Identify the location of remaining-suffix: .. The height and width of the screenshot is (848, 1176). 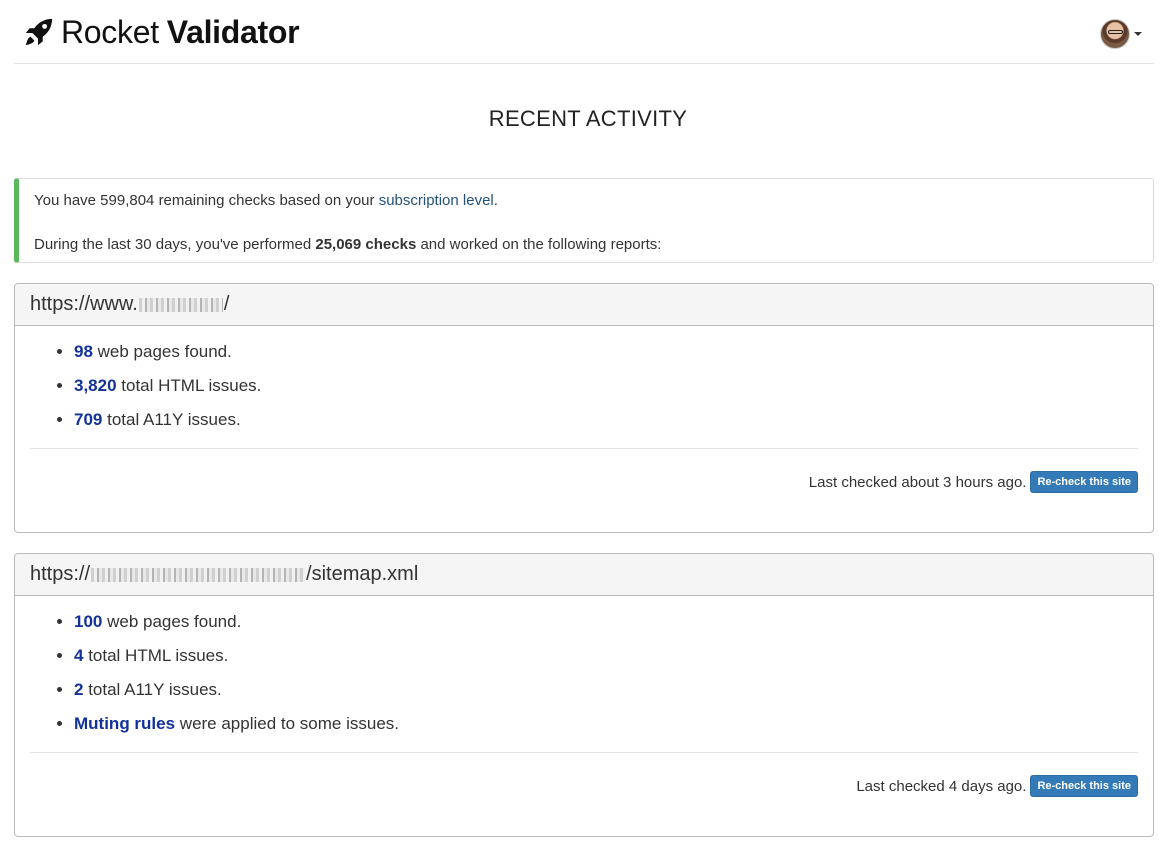
(495, 200).